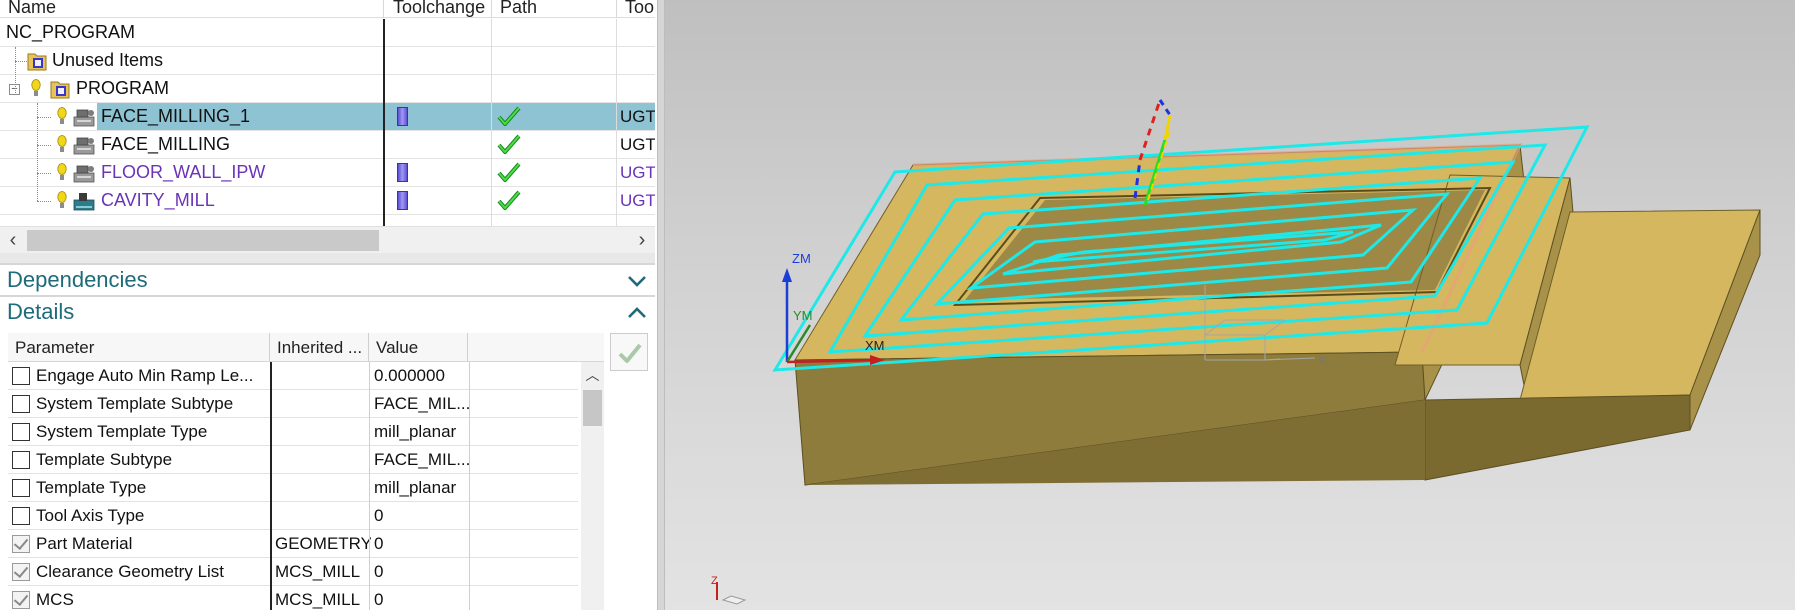 Image resolution: width=1795 pixels, height=610 pixels. Describe the element at coordinates (135, 403) in the screenshot. I see `param-name: System Template Subtype` at that location.